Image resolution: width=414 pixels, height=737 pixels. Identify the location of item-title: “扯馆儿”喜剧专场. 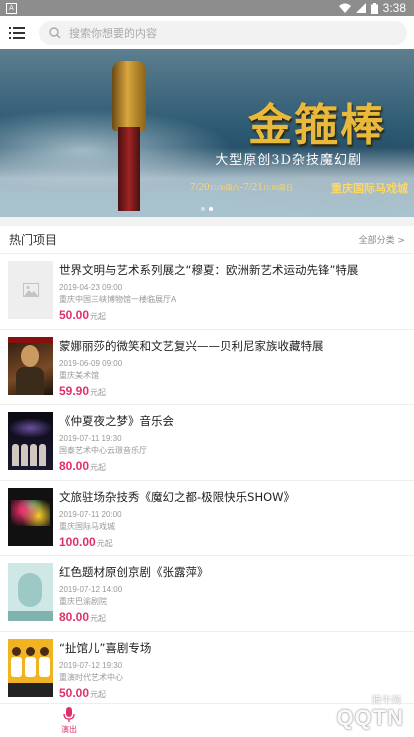
(105, 647).